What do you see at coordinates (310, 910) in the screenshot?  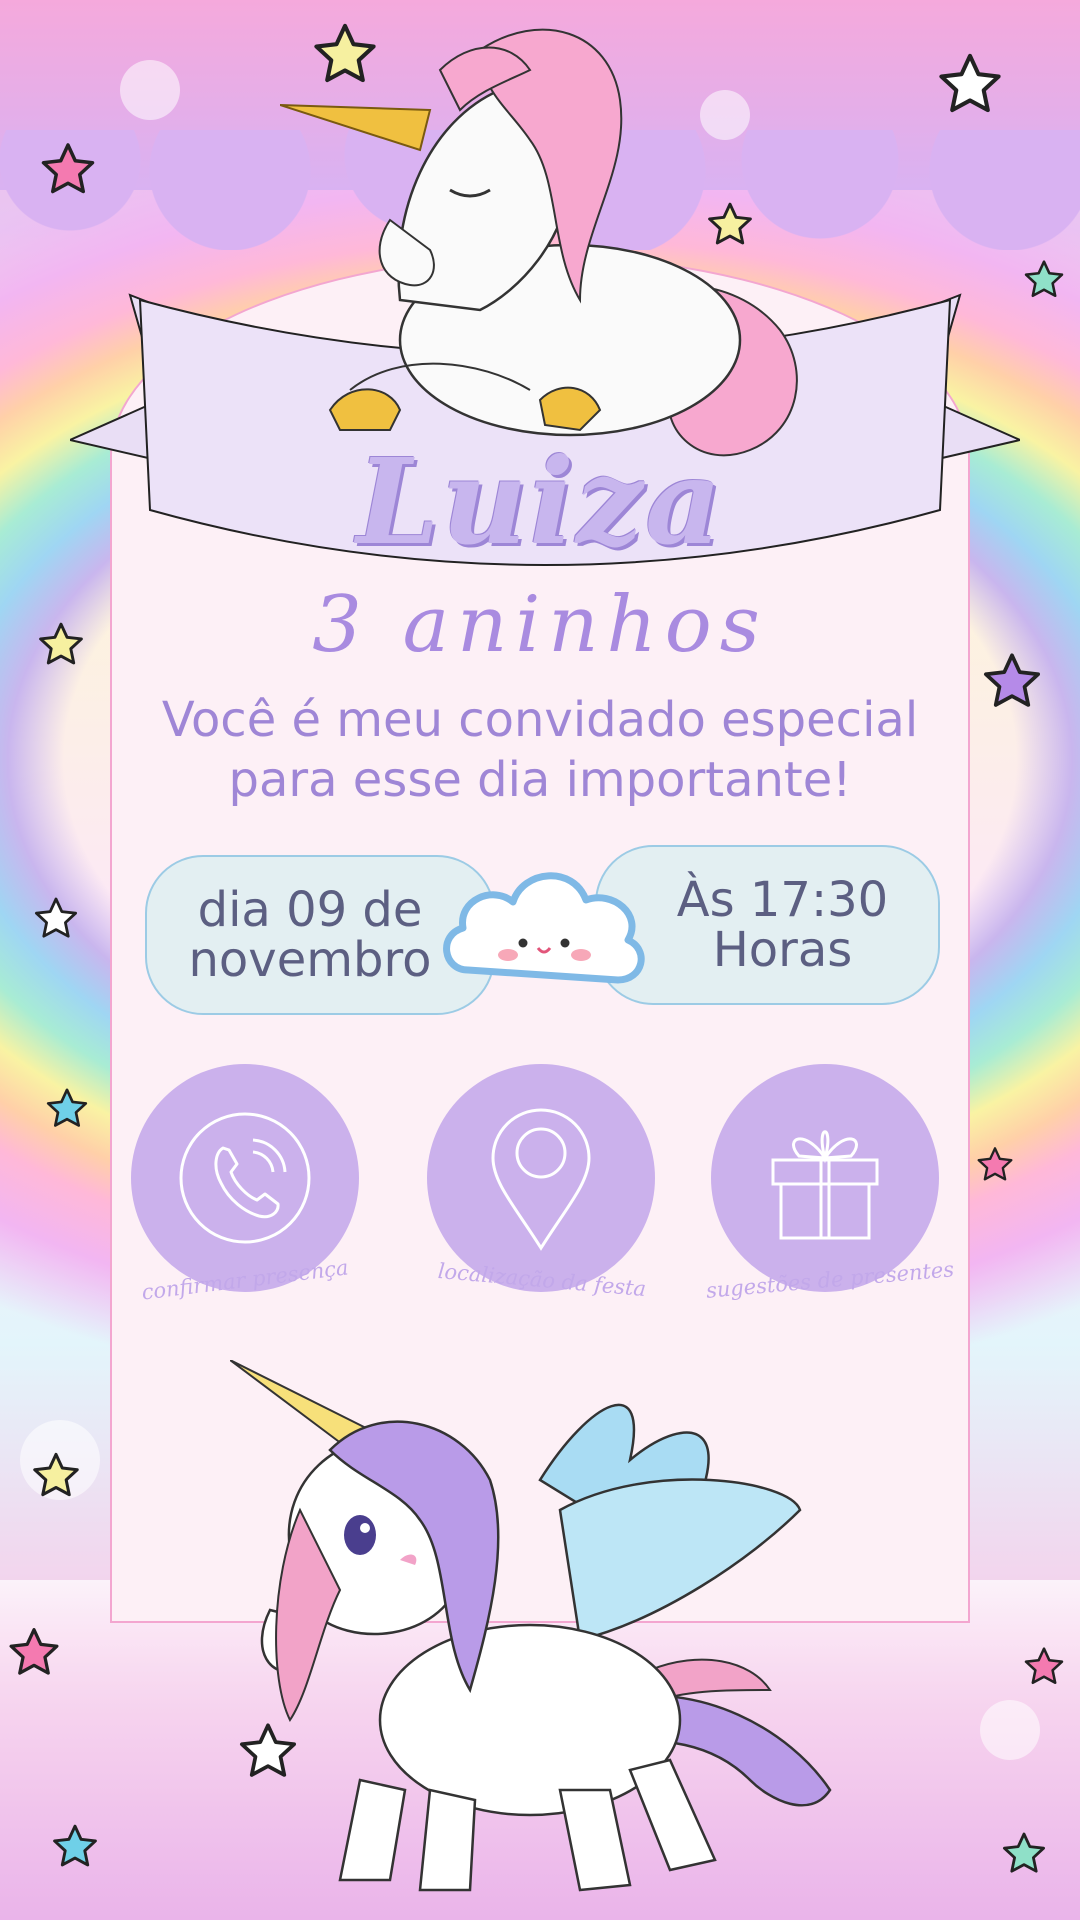 I see `date-line1: dia 09 de` at bounding box center [310, 910].